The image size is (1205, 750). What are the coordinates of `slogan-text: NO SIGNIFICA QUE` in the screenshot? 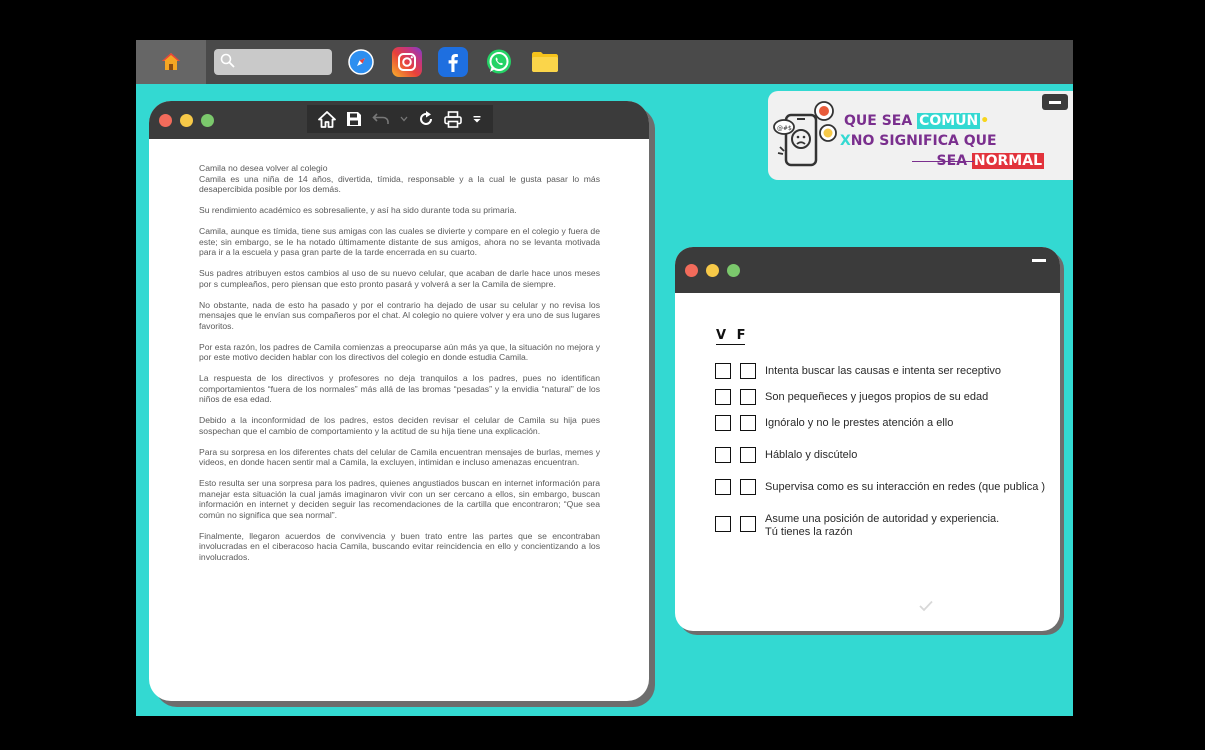 It's located at (923, 141).